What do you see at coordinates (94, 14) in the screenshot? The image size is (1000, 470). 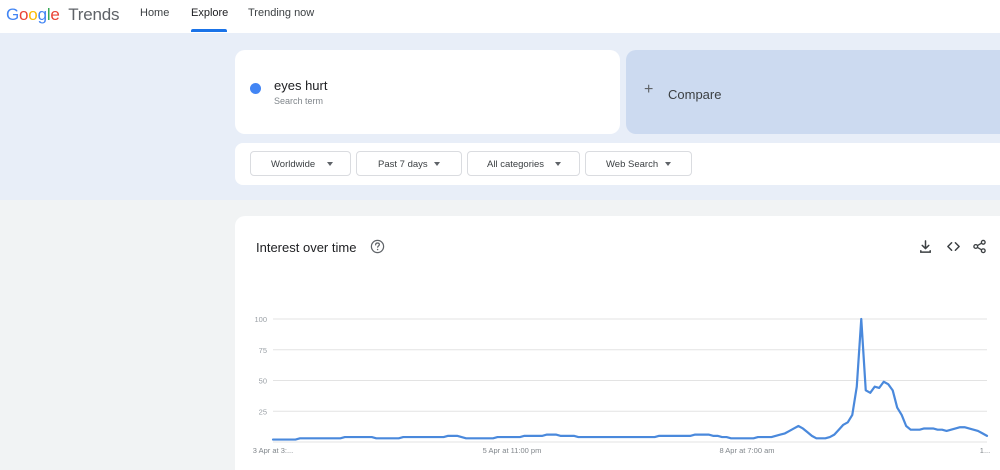 I see `logo-trends: Trends` at bounding box center [94, 14].